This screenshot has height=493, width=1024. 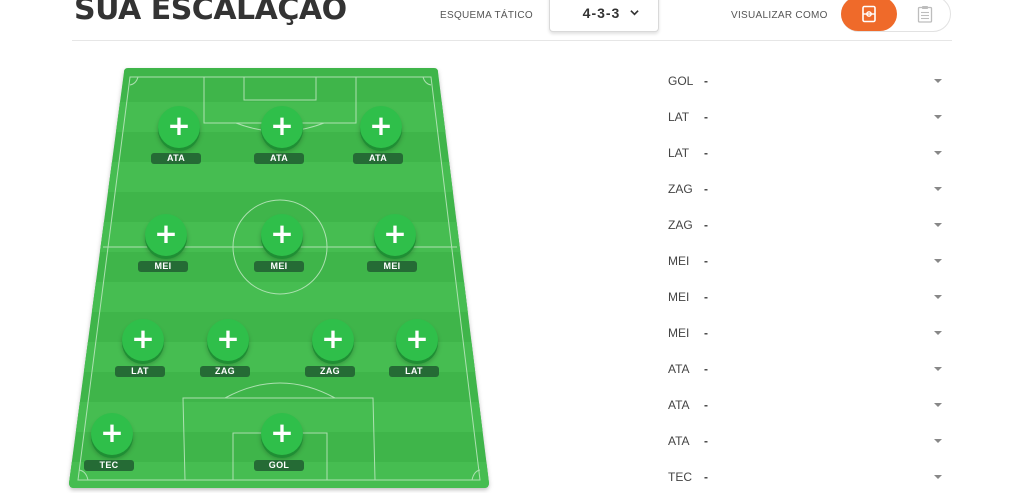 I want to click on view-label: VISUALIZAR COMO, so click(x=779, y=15).